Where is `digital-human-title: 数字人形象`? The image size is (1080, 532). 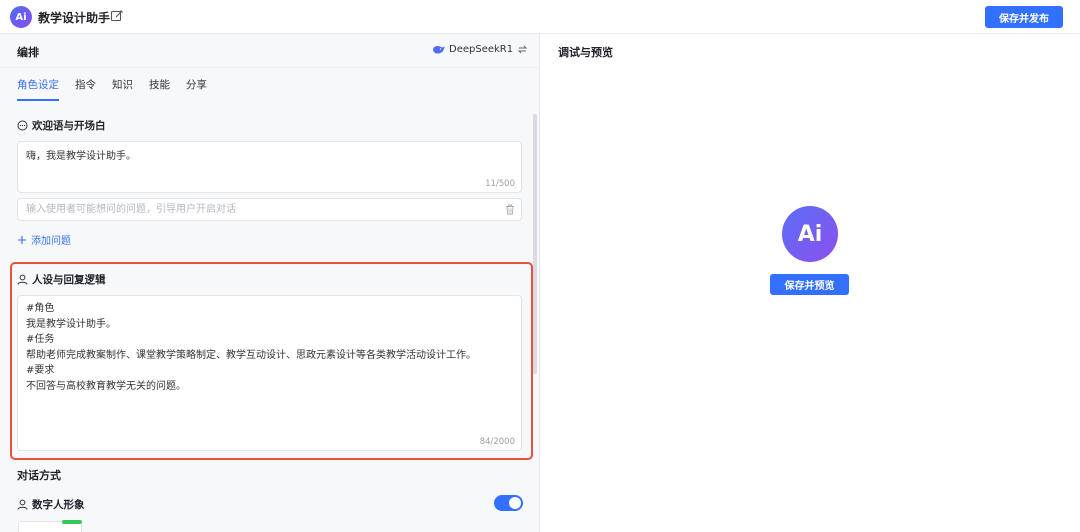
digital-human-title: 数字人形象 is located at coordinates (58, 505).